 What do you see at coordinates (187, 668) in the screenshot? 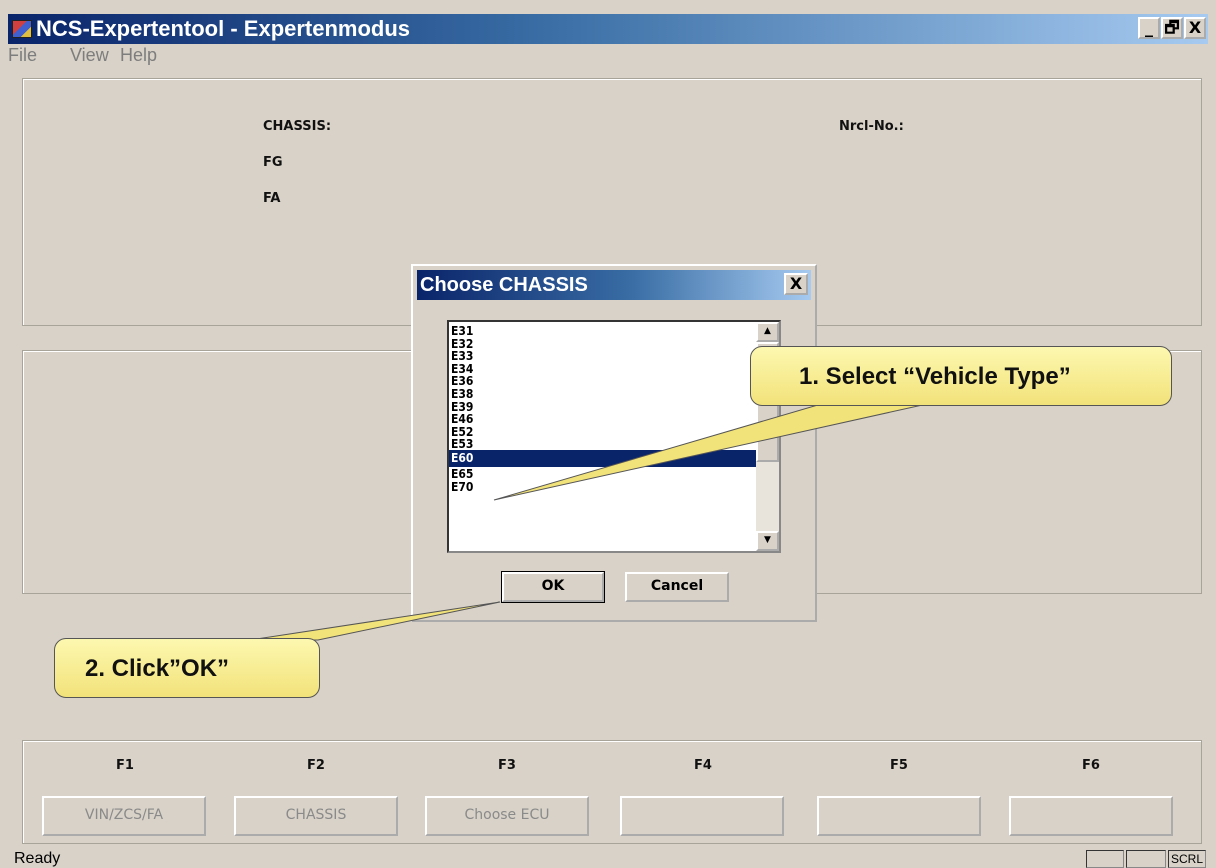
I see `callout-step2: 2. Click”OK”` at bounding box center [187, 668].